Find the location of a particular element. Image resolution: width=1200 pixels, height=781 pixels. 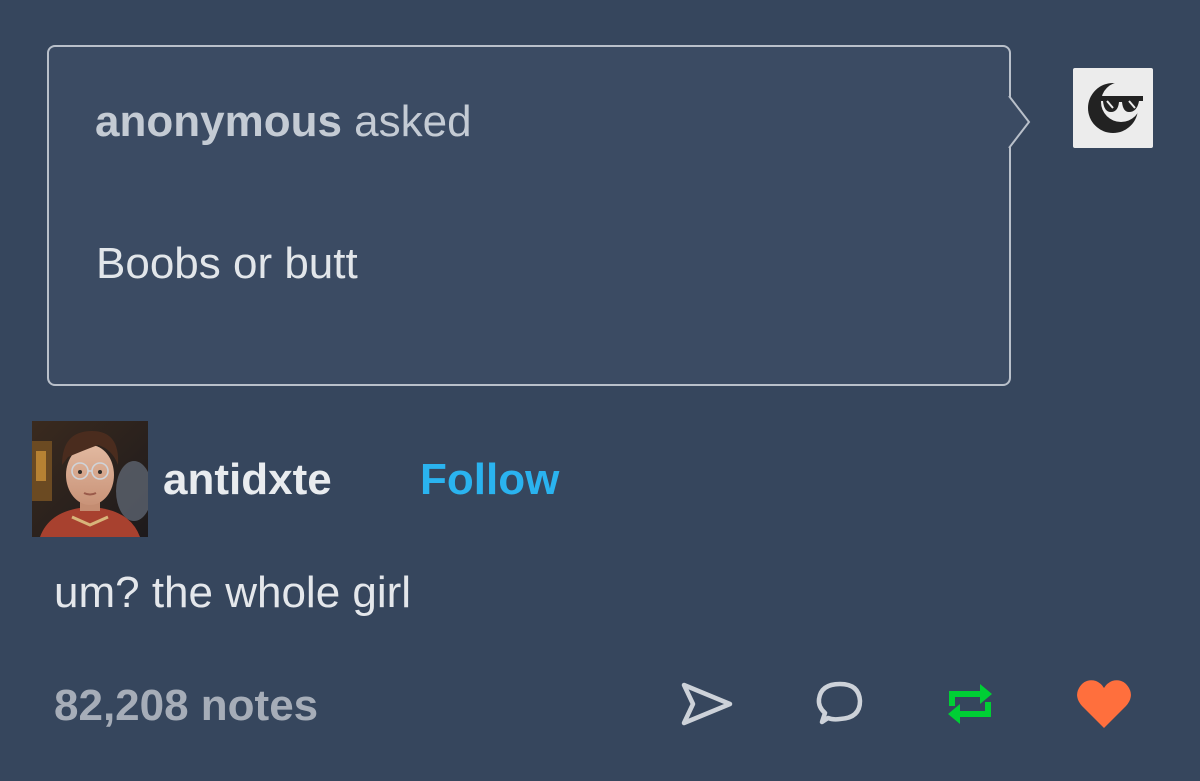

heart-icon is located at coordinates (1104, 704).